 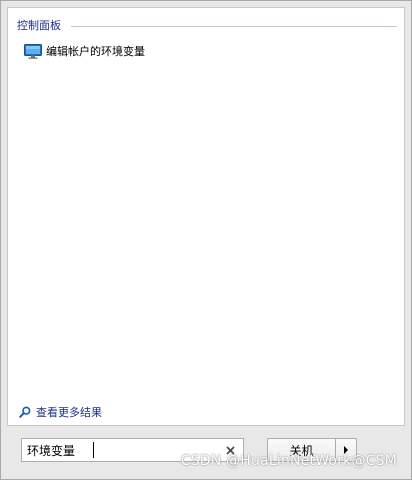 I want to click on result-item-edit-env-vars: 编辑帐户的环境变量, so click(x=84, y=51).